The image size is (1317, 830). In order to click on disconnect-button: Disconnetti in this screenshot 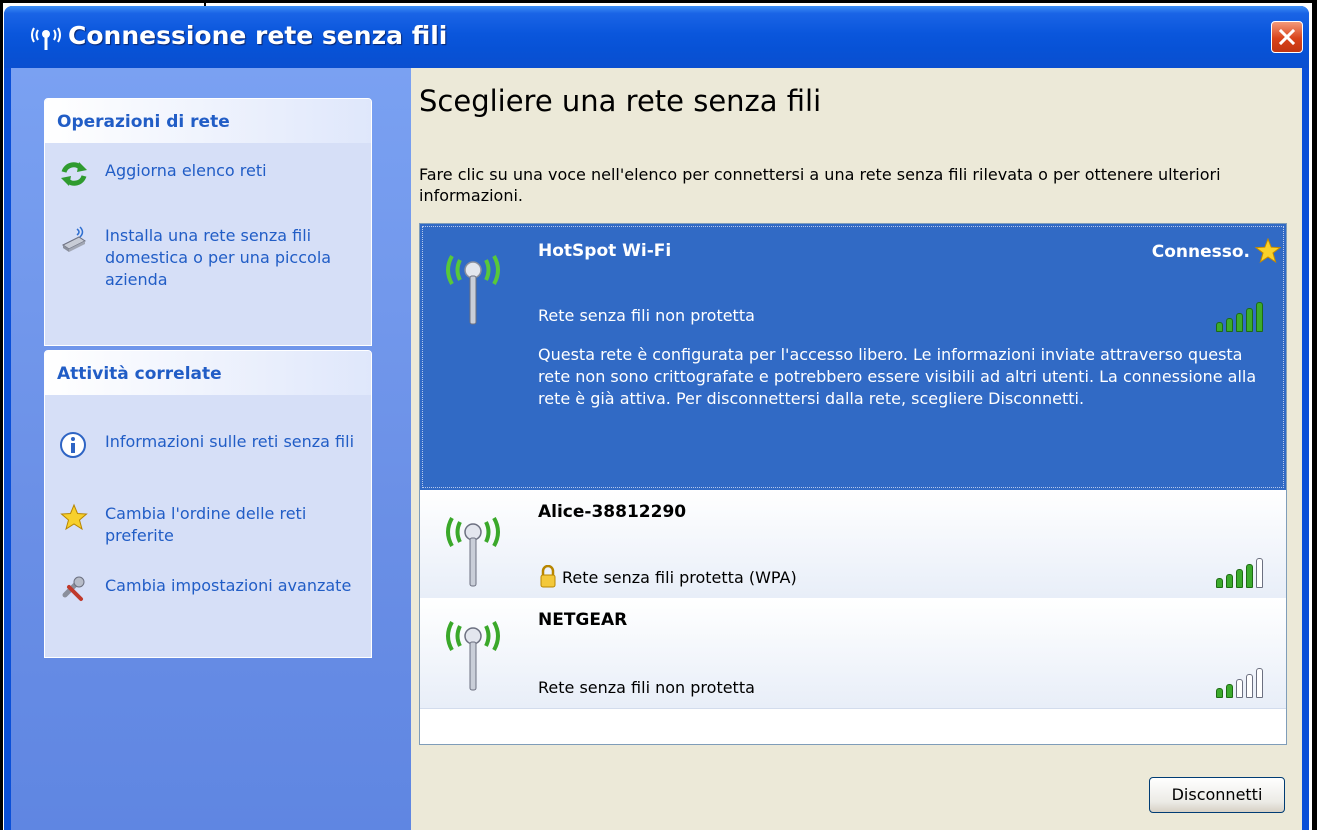, I will do `click(1217, 795)`.